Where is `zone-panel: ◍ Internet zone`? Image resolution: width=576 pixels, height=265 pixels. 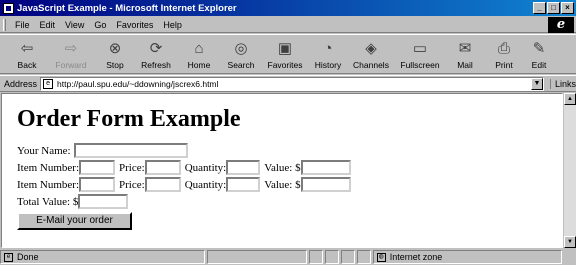
zone-panel: ◍ Internet zone is located at coordinates (467, 257).